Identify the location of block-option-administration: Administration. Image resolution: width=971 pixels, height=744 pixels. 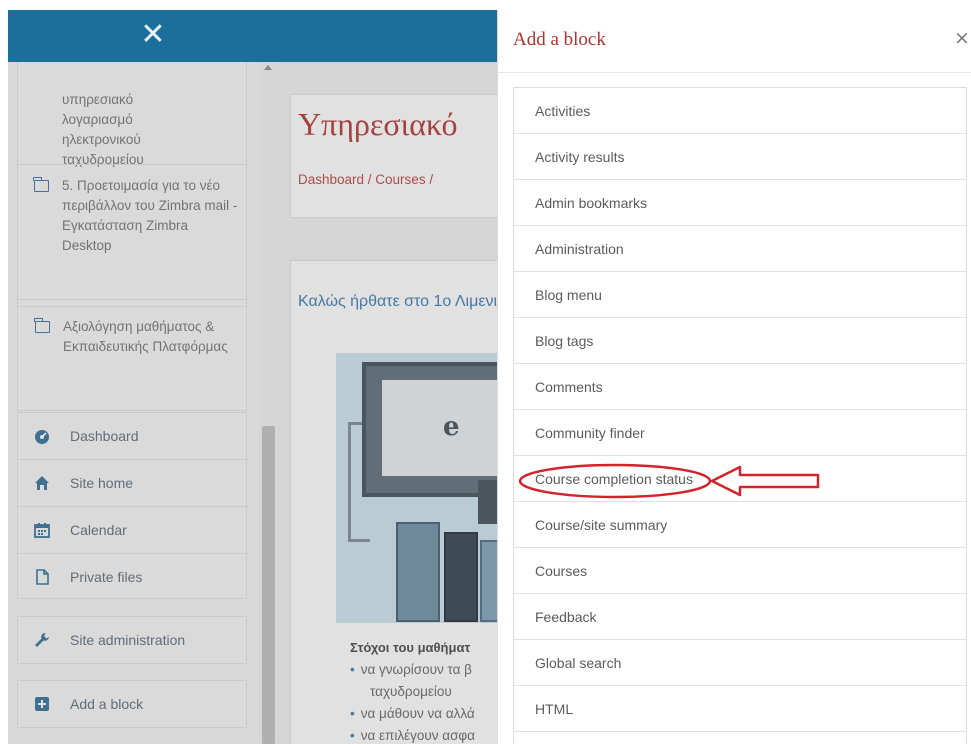
(740, 249).